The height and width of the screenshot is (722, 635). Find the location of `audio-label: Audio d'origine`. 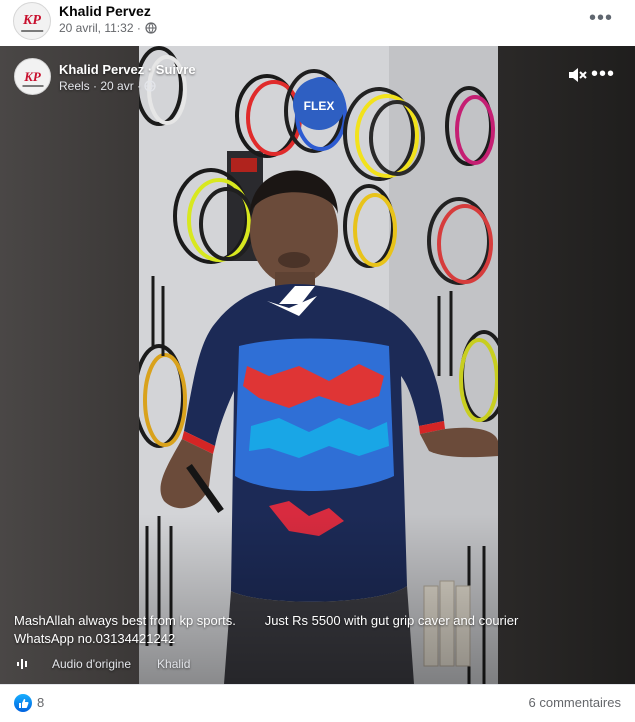

audio-label: Audio d'origine is located at coordinates (92, 664).